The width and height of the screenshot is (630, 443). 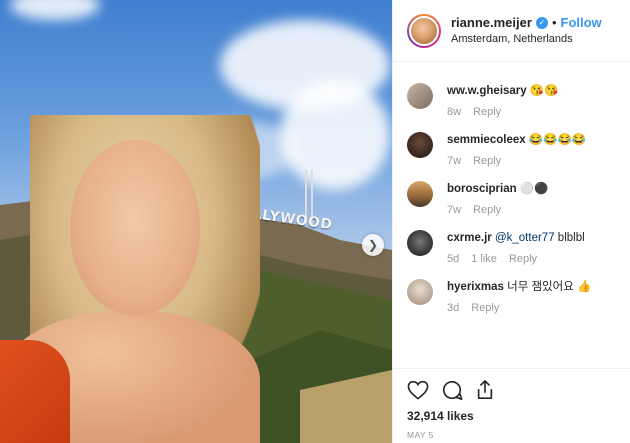 I want to click on username-link: rianne.meijer, so click(x=491, y=23).